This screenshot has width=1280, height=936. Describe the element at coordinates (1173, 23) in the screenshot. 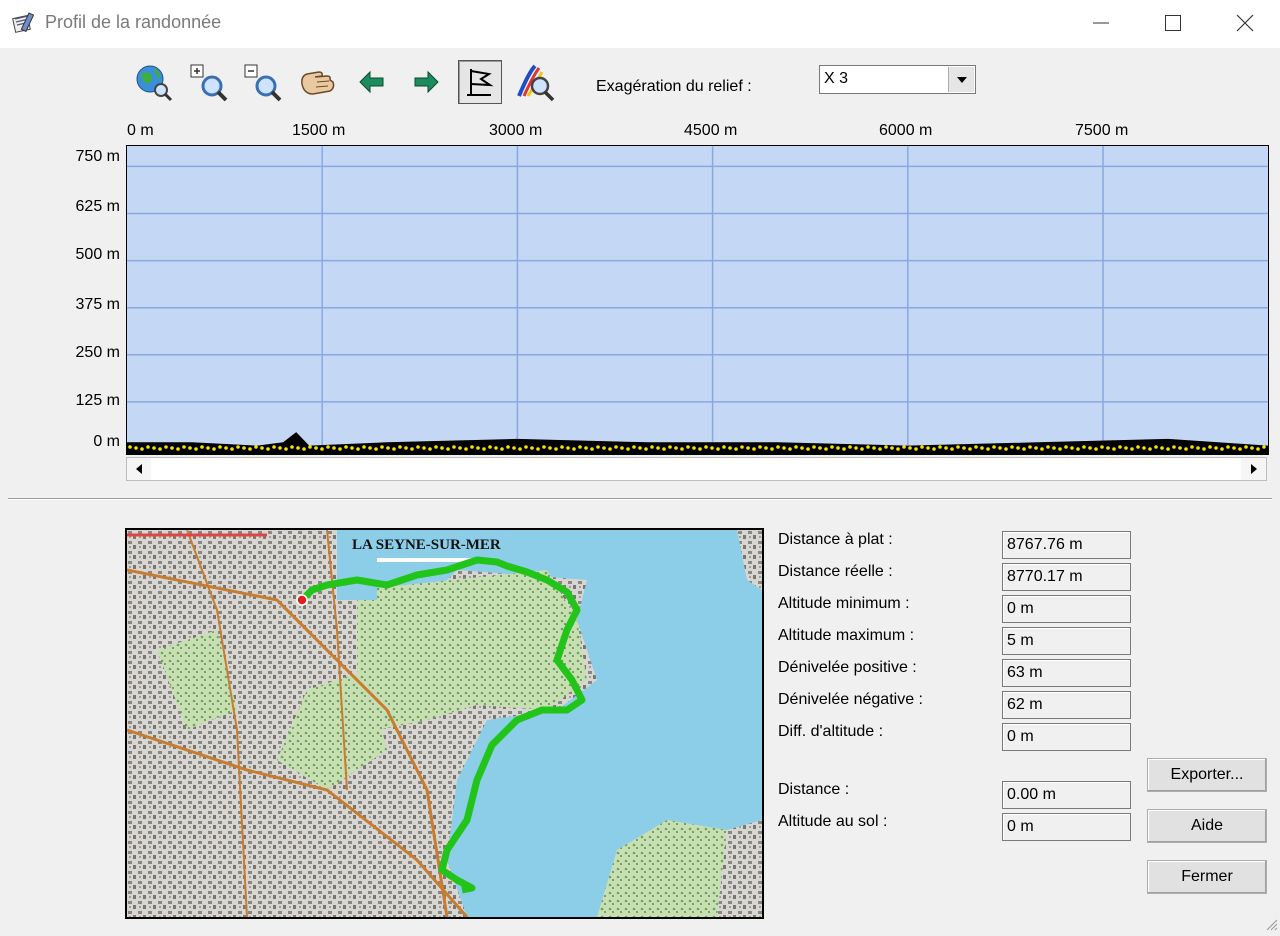

I see `maximize-button` at that location.